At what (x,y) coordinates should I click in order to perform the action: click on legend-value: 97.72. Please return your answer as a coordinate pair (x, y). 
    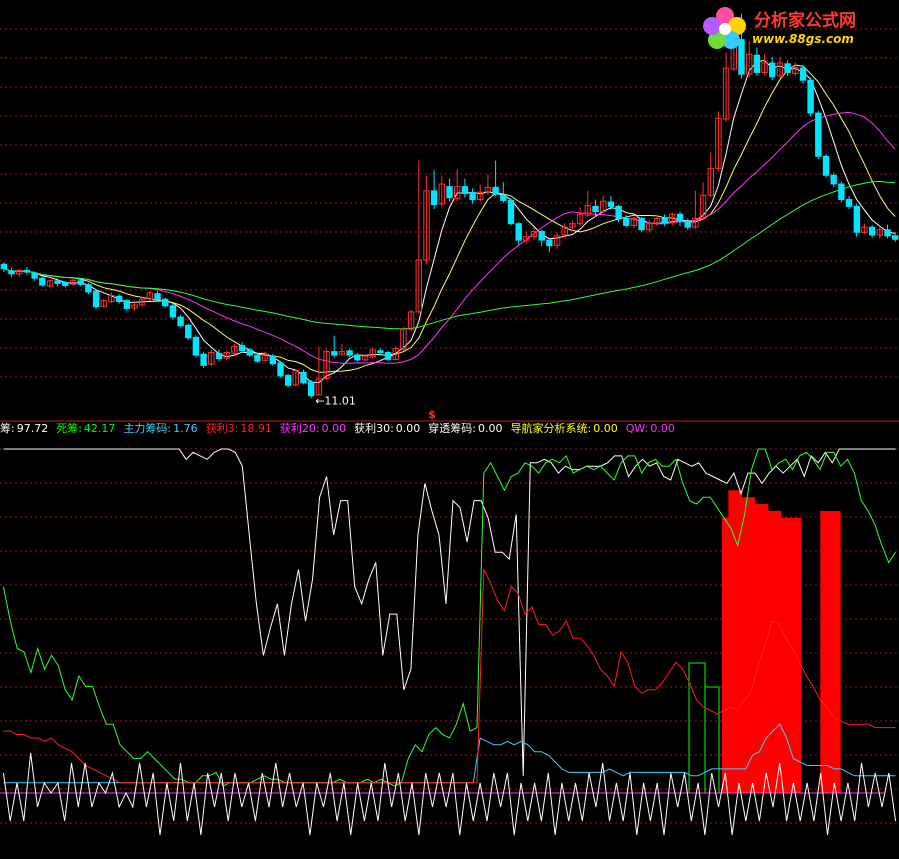
    Looking at the image, I should click on (32, 428).